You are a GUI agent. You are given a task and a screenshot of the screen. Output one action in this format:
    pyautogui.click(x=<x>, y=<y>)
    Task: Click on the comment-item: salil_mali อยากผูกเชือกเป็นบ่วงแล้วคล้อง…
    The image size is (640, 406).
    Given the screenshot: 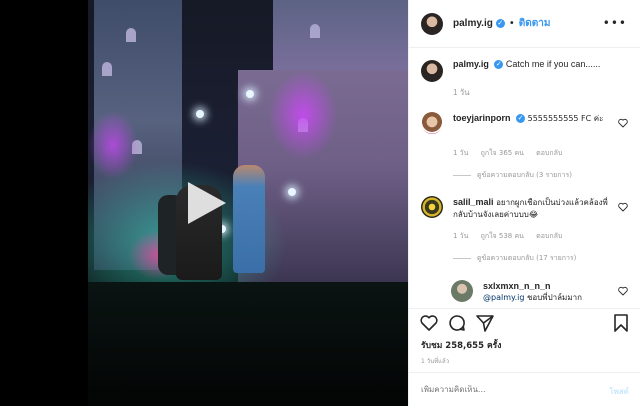 What is the action you would take?
    pyautogui.click(x=526, y=208)
    